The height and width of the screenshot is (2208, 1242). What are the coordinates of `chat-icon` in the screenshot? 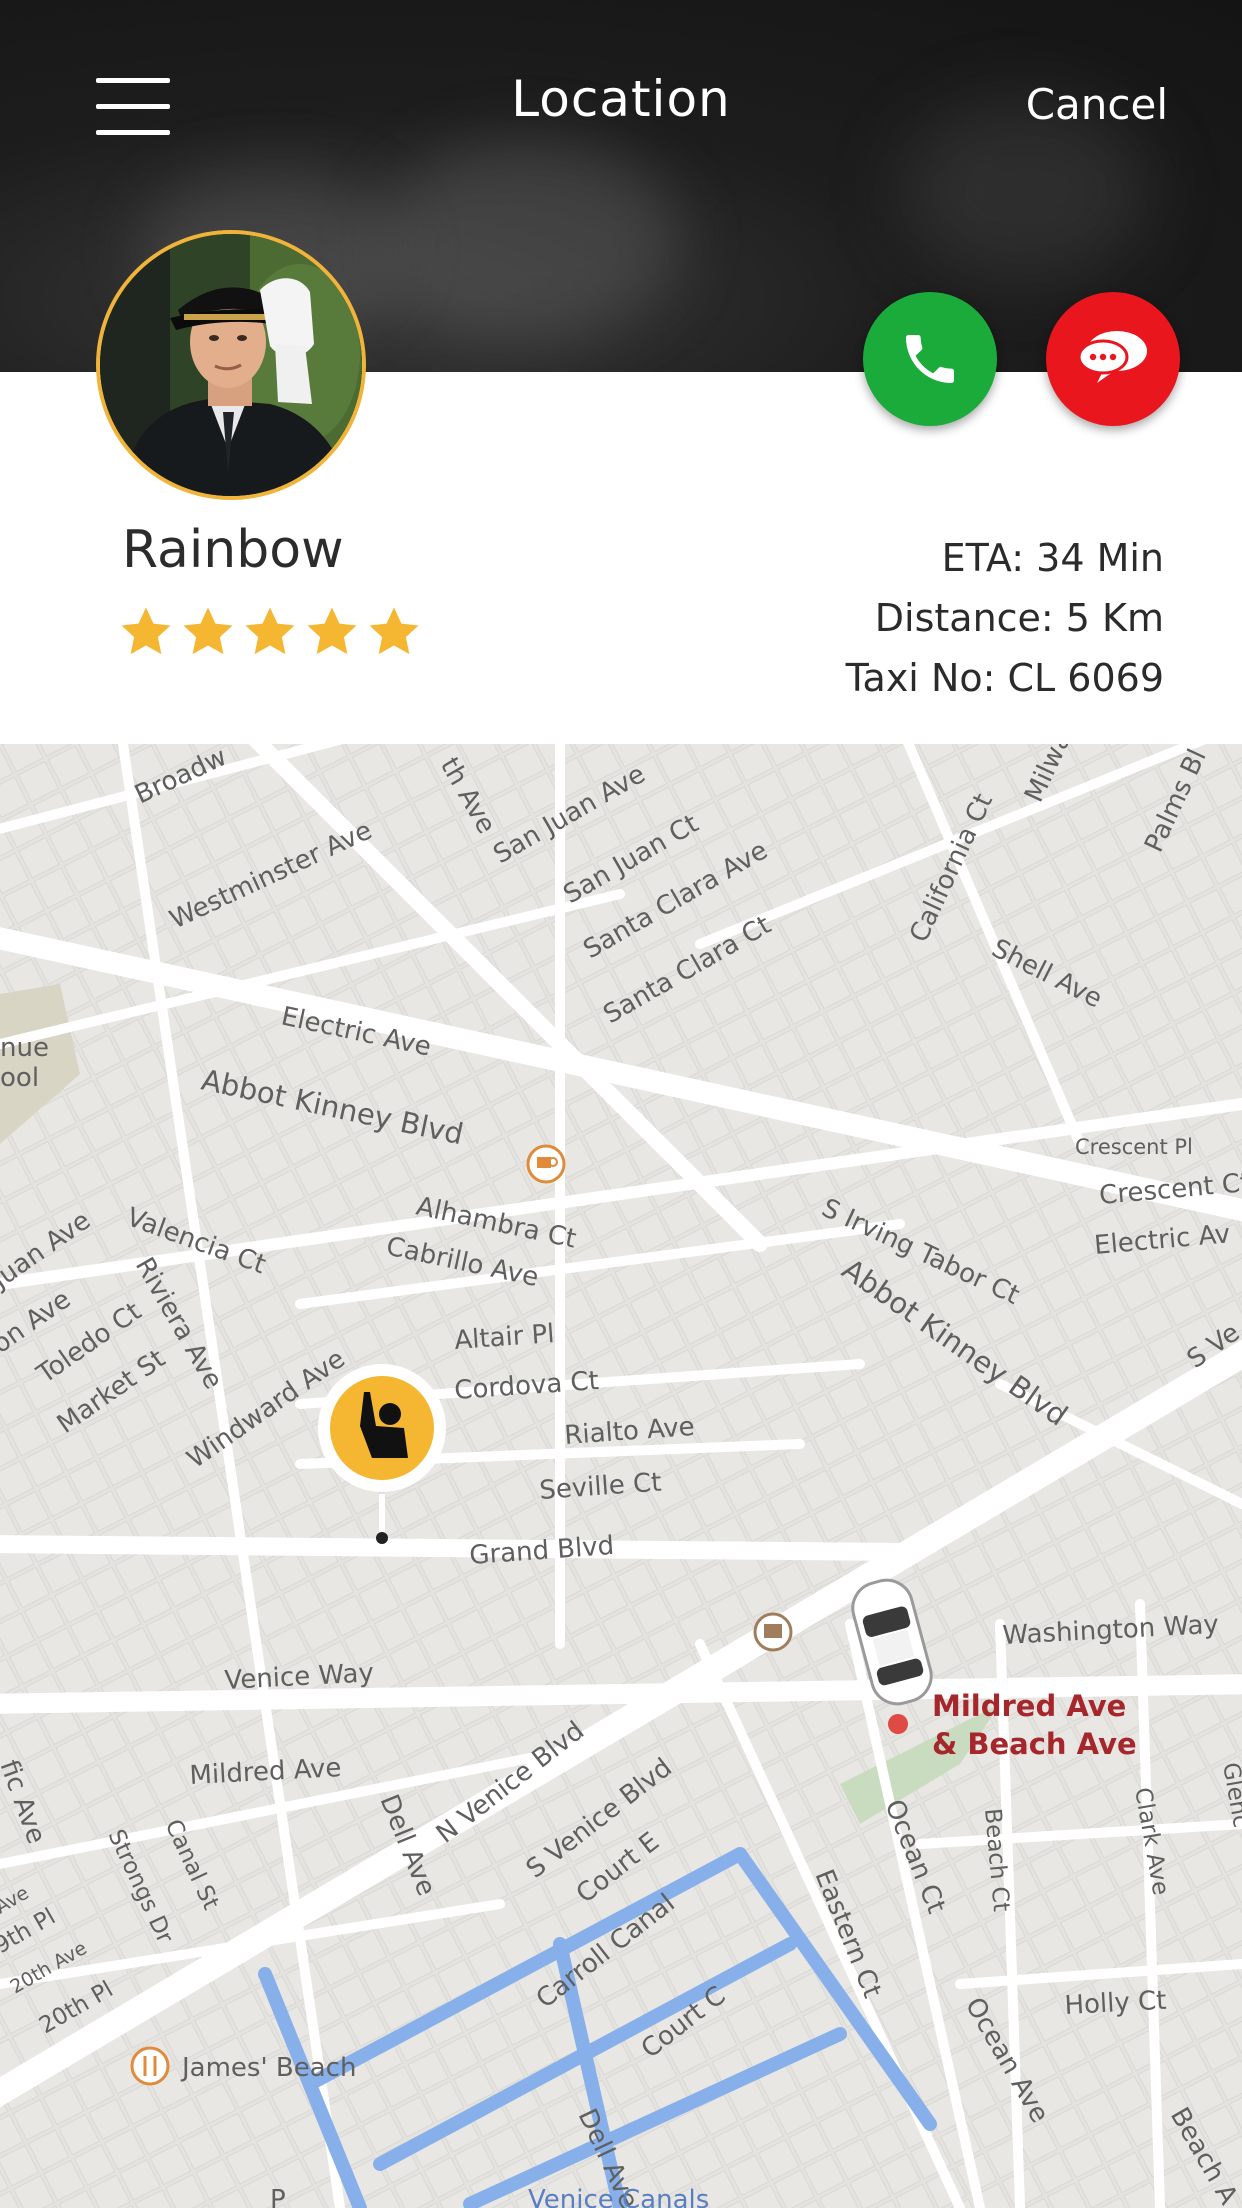 It's located at (1112, 357).